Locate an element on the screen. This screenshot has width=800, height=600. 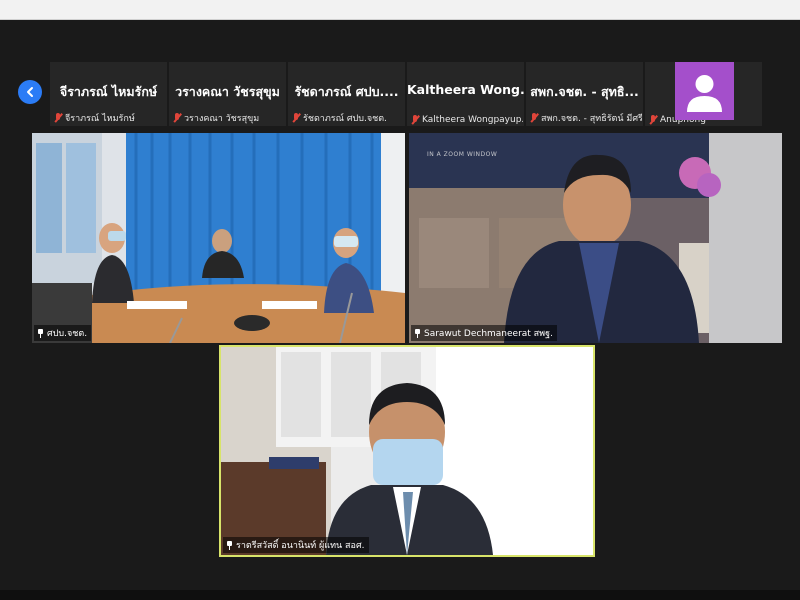
video-name-tag: Sarawut Dechmaneerat สพฐ. is located at coordinates (484, 333).